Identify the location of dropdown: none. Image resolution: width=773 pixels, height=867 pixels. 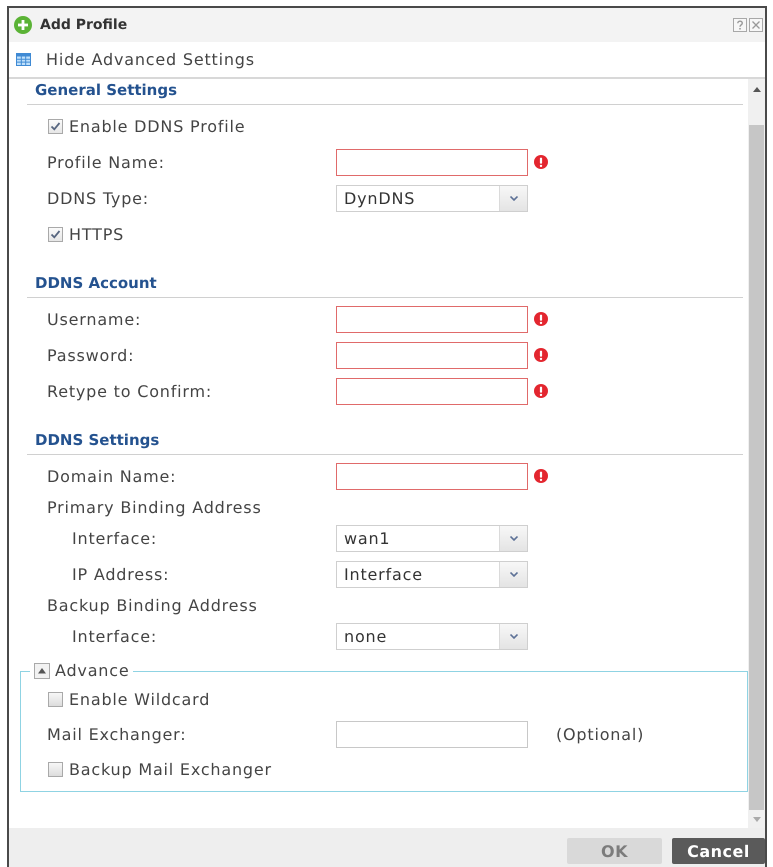
(432, 636).